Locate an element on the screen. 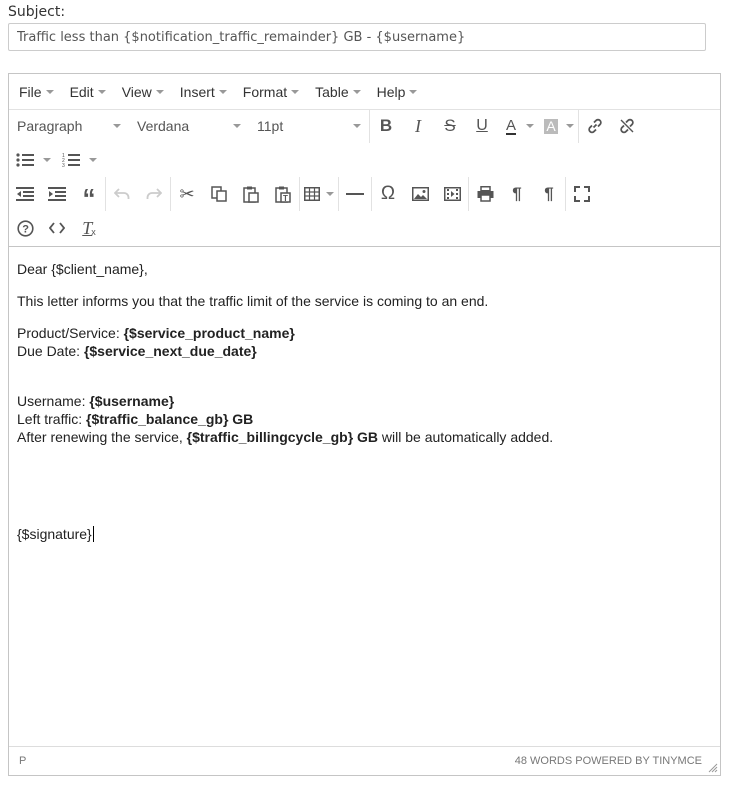 This screenshot has height=795, width=731. svg-text: T is located at coordinates (285, 198).